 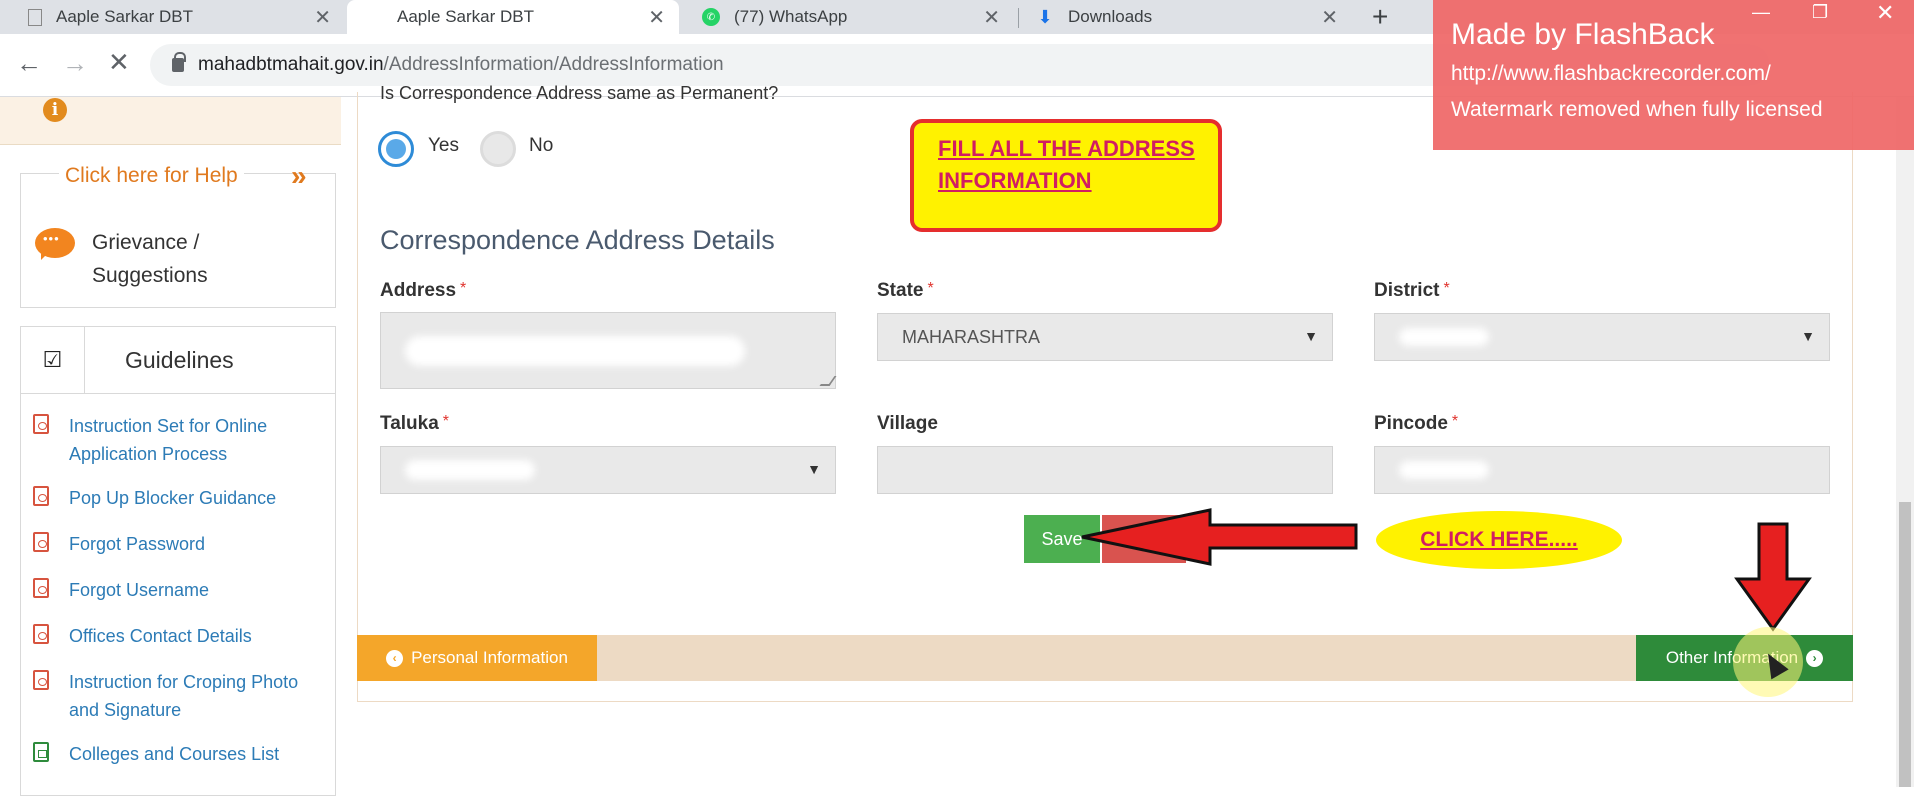 I want to click on state-label-text: State, so click(x=900, y=290).